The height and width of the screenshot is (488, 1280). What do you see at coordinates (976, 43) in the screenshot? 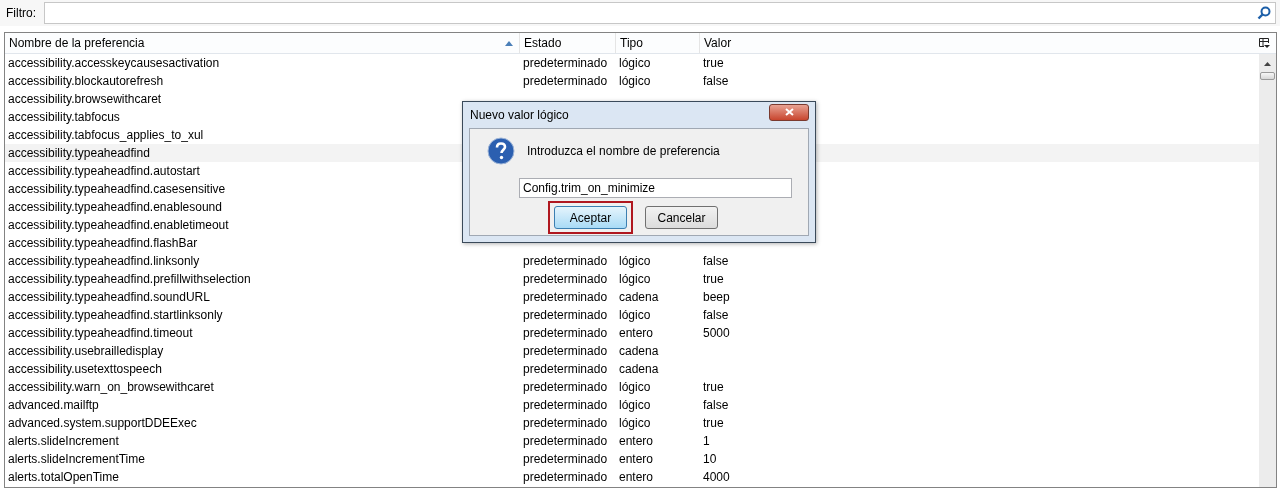
I see `column-header: Valor` at bounding box center [976, 43].